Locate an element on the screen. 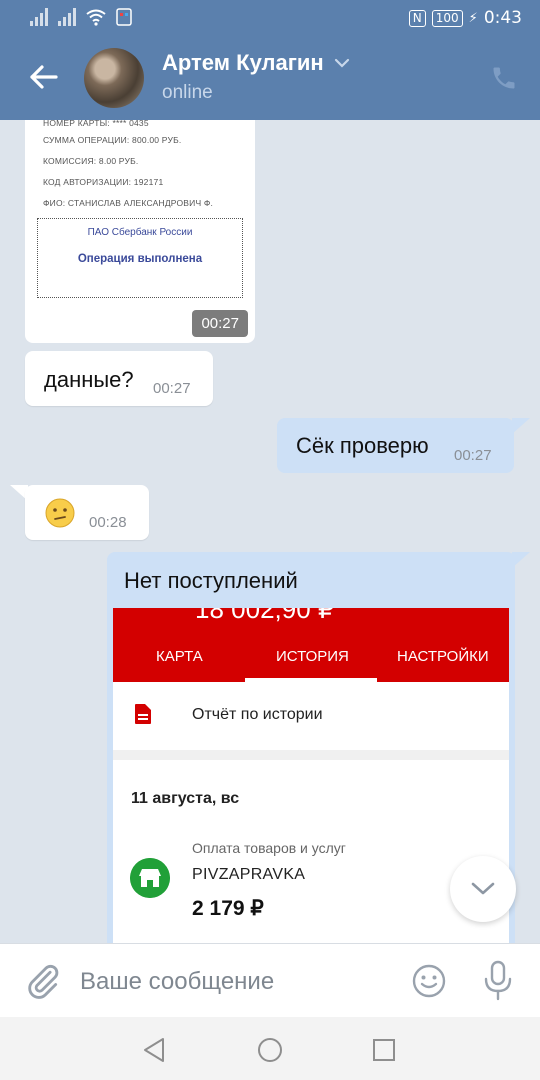 The image size is (540, 1080). back-arrow-icon is located at coordinates (43, 77).